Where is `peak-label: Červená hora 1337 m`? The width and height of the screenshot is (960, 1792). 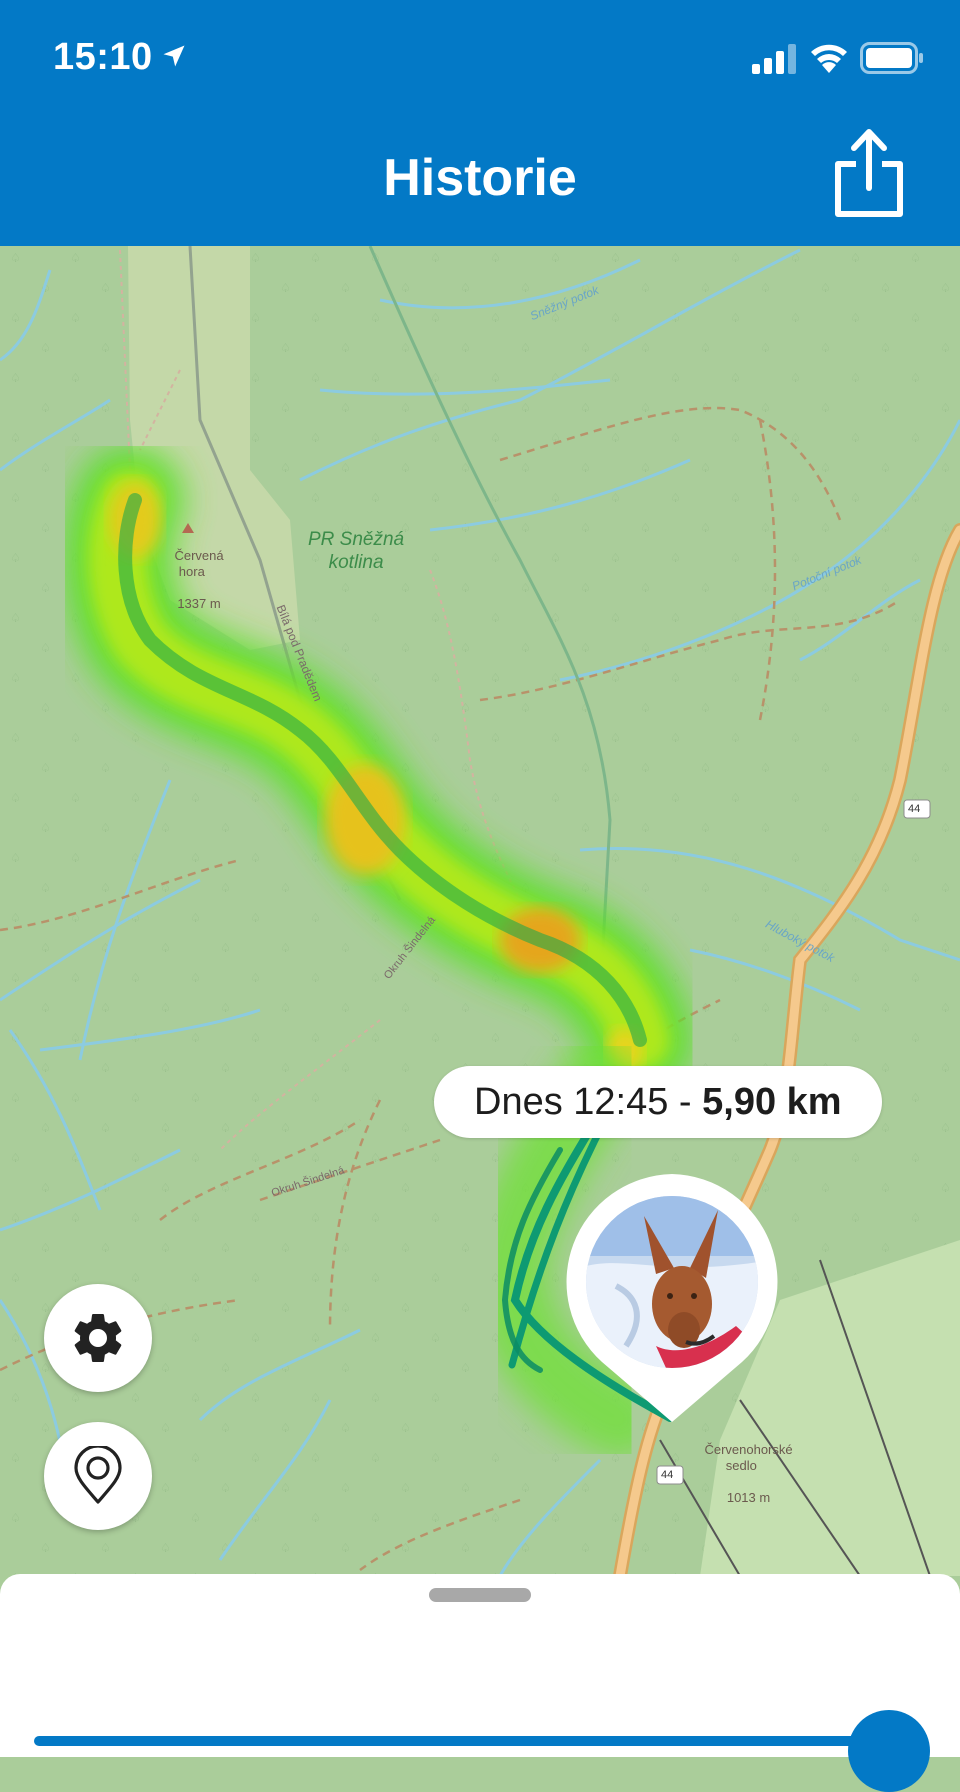 peak-label: Červená hora 1337 m is located at coordinates (192, 580).